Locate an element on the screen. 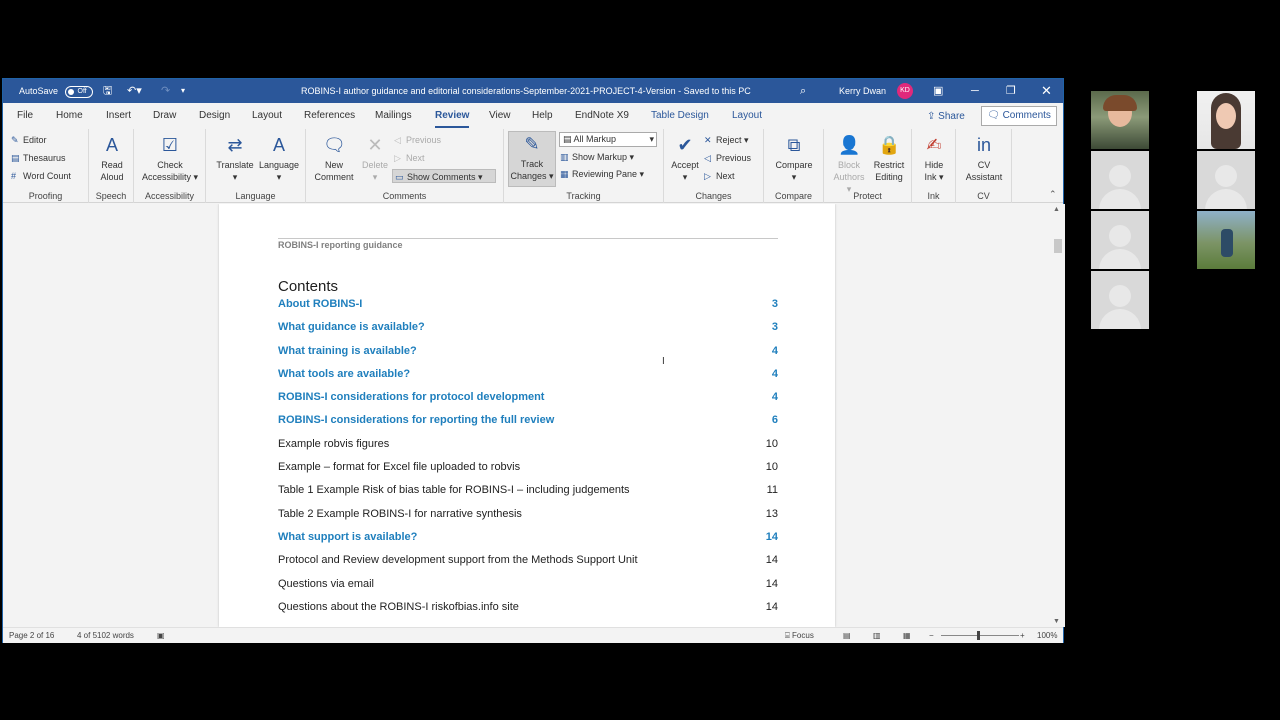  show-markup-button: ▥ Show Markup ▾ is located at coordinates (597, 157).